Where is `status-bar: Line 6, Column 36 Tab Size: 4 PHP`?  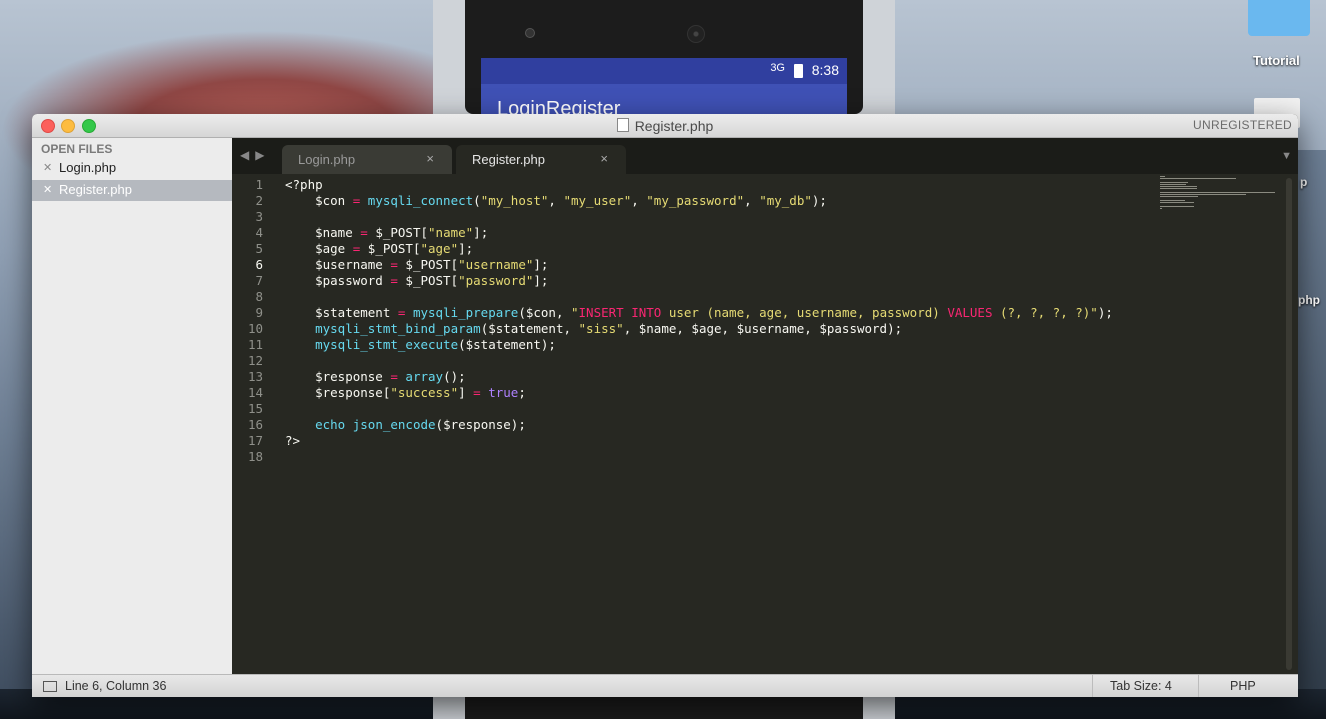 status-bar: Line 6, Column 36 Tab Size: 4 PHP is located at coordinates (665, 685).